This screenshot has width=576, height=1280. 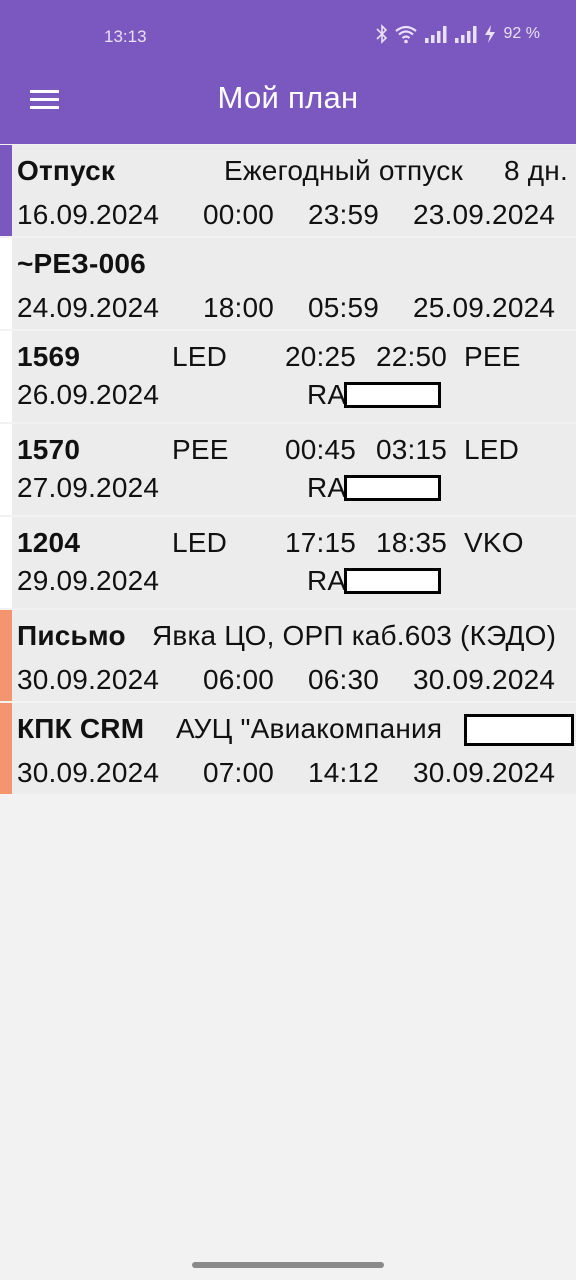 What do you see at coordinates (492, 356) in the screenshot?
I see `flight-destination: PEE` at bounding box center [492, 356].